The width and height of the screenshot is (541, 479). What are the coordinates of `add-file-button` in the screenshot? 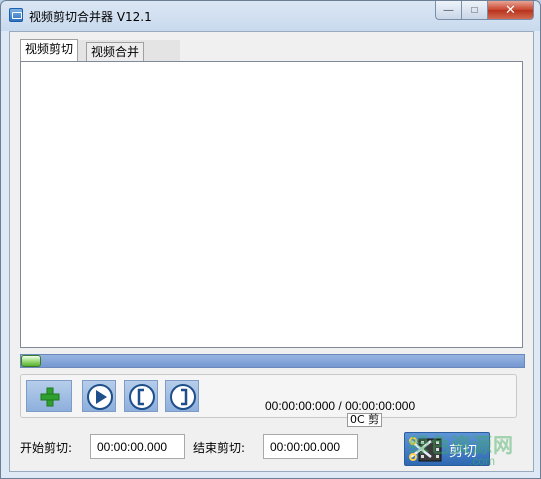 It's located at (49, 396).